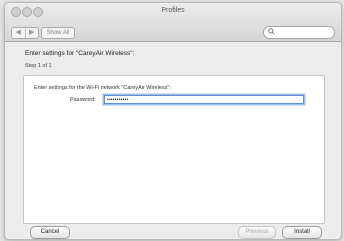 This screenshot has height=241, width=344. I want to click on search-icon, so click(271, 32).